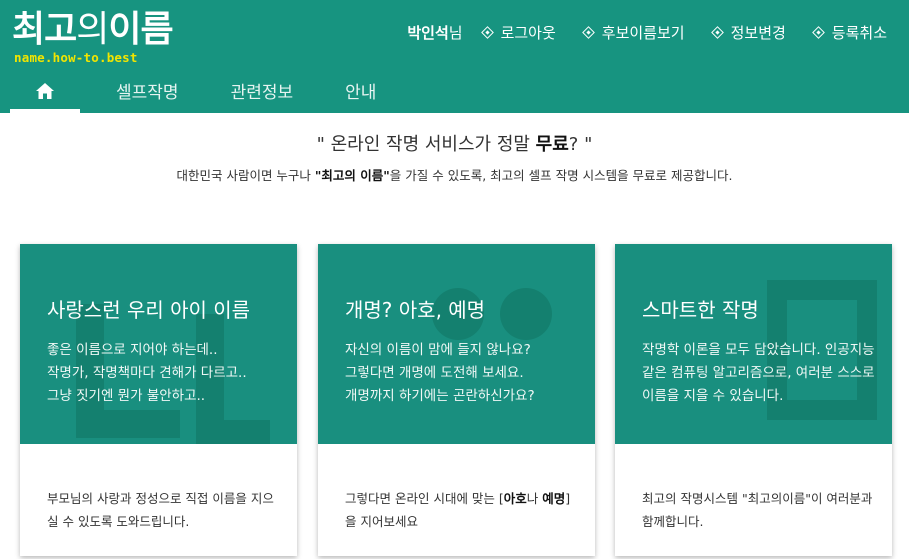 The height and width of the screenshot is (559, 909). Describe the element at coordinates (76, 57) in the screenshot. I see `logo-subtitle: name.how-to.best` at that location.